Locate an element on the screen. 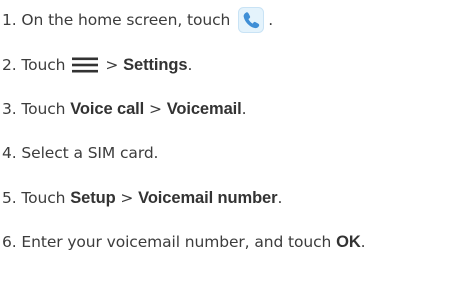 This screenshot has width=453, height=286. step-4: 4. Select a SIM card. is located at coordinates (80, 153).